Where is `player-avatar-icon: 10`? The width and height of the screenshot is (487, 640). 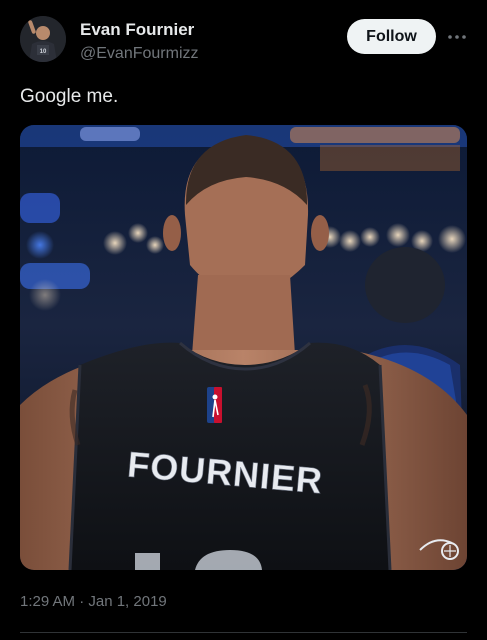
player-avatar-icon: 10 is located at coordinates (43, 39).